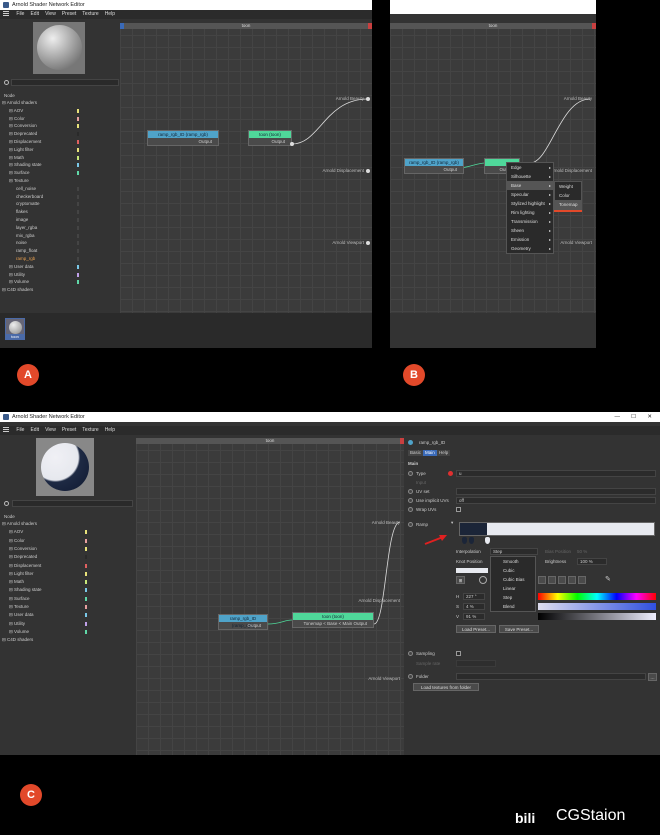 This screenshot has width=660, height=835. Describe the element at coordinates (483, 580) in the screenshot. I see `color-wheel-icon` at that location.